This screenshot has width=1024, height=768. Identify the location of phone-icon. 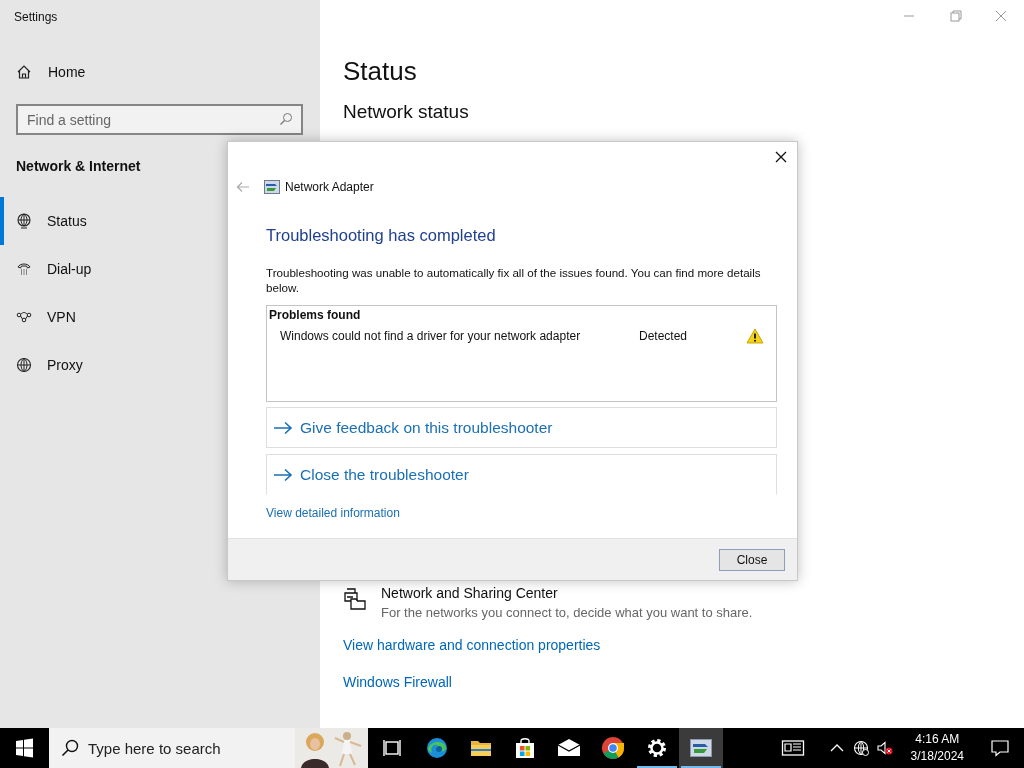
(24, 269).